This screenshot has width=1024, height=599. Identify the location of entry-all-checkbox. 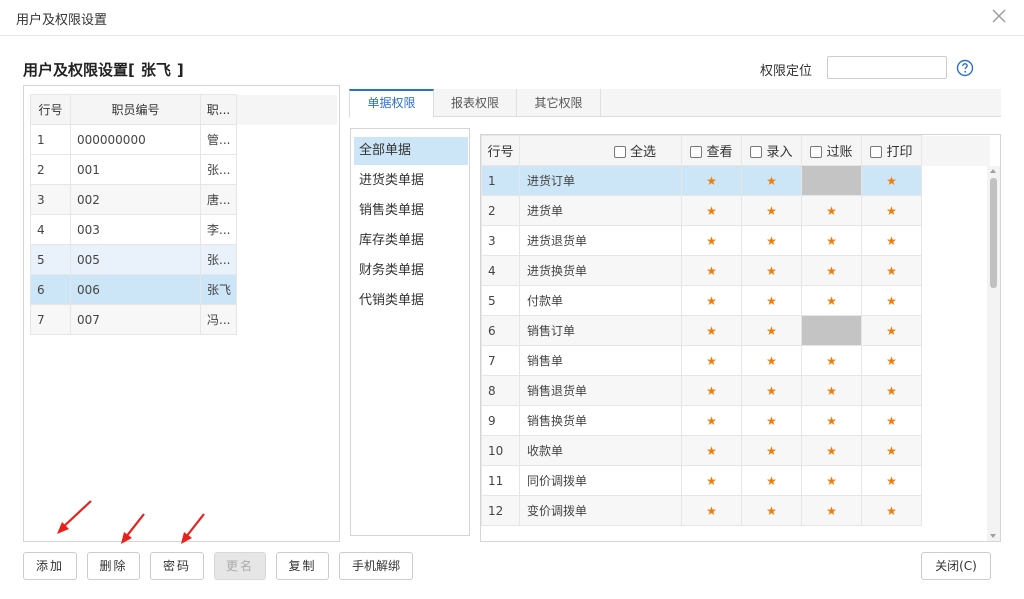
(756, 152).